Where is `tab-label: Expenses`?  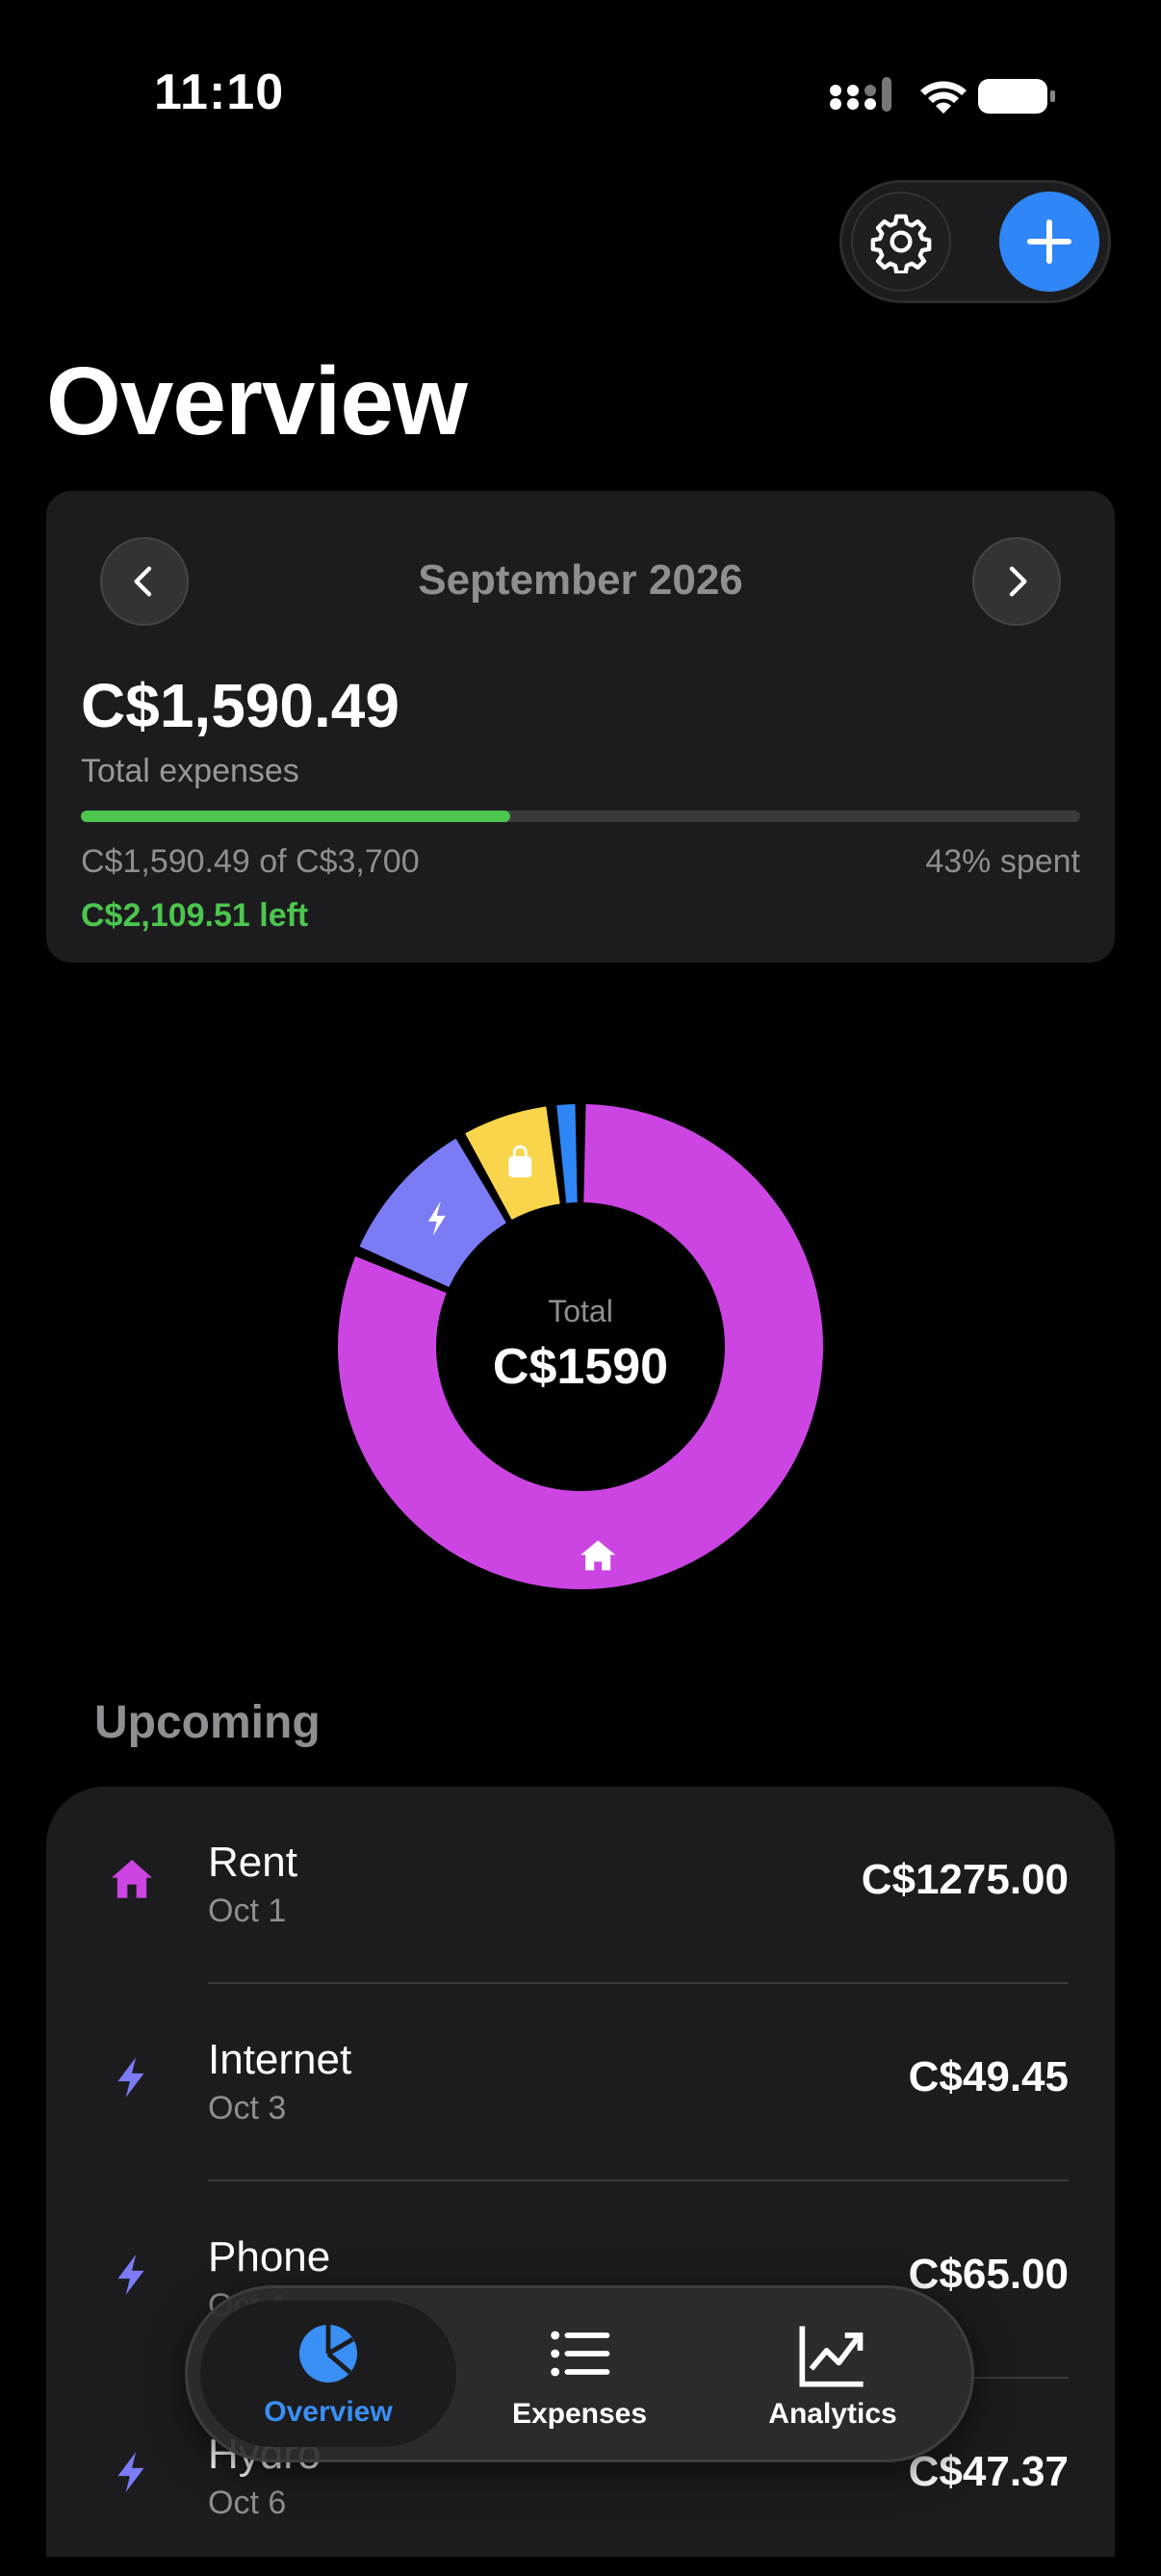
tab-label: Expenses is located at coordinates (579, 2414).